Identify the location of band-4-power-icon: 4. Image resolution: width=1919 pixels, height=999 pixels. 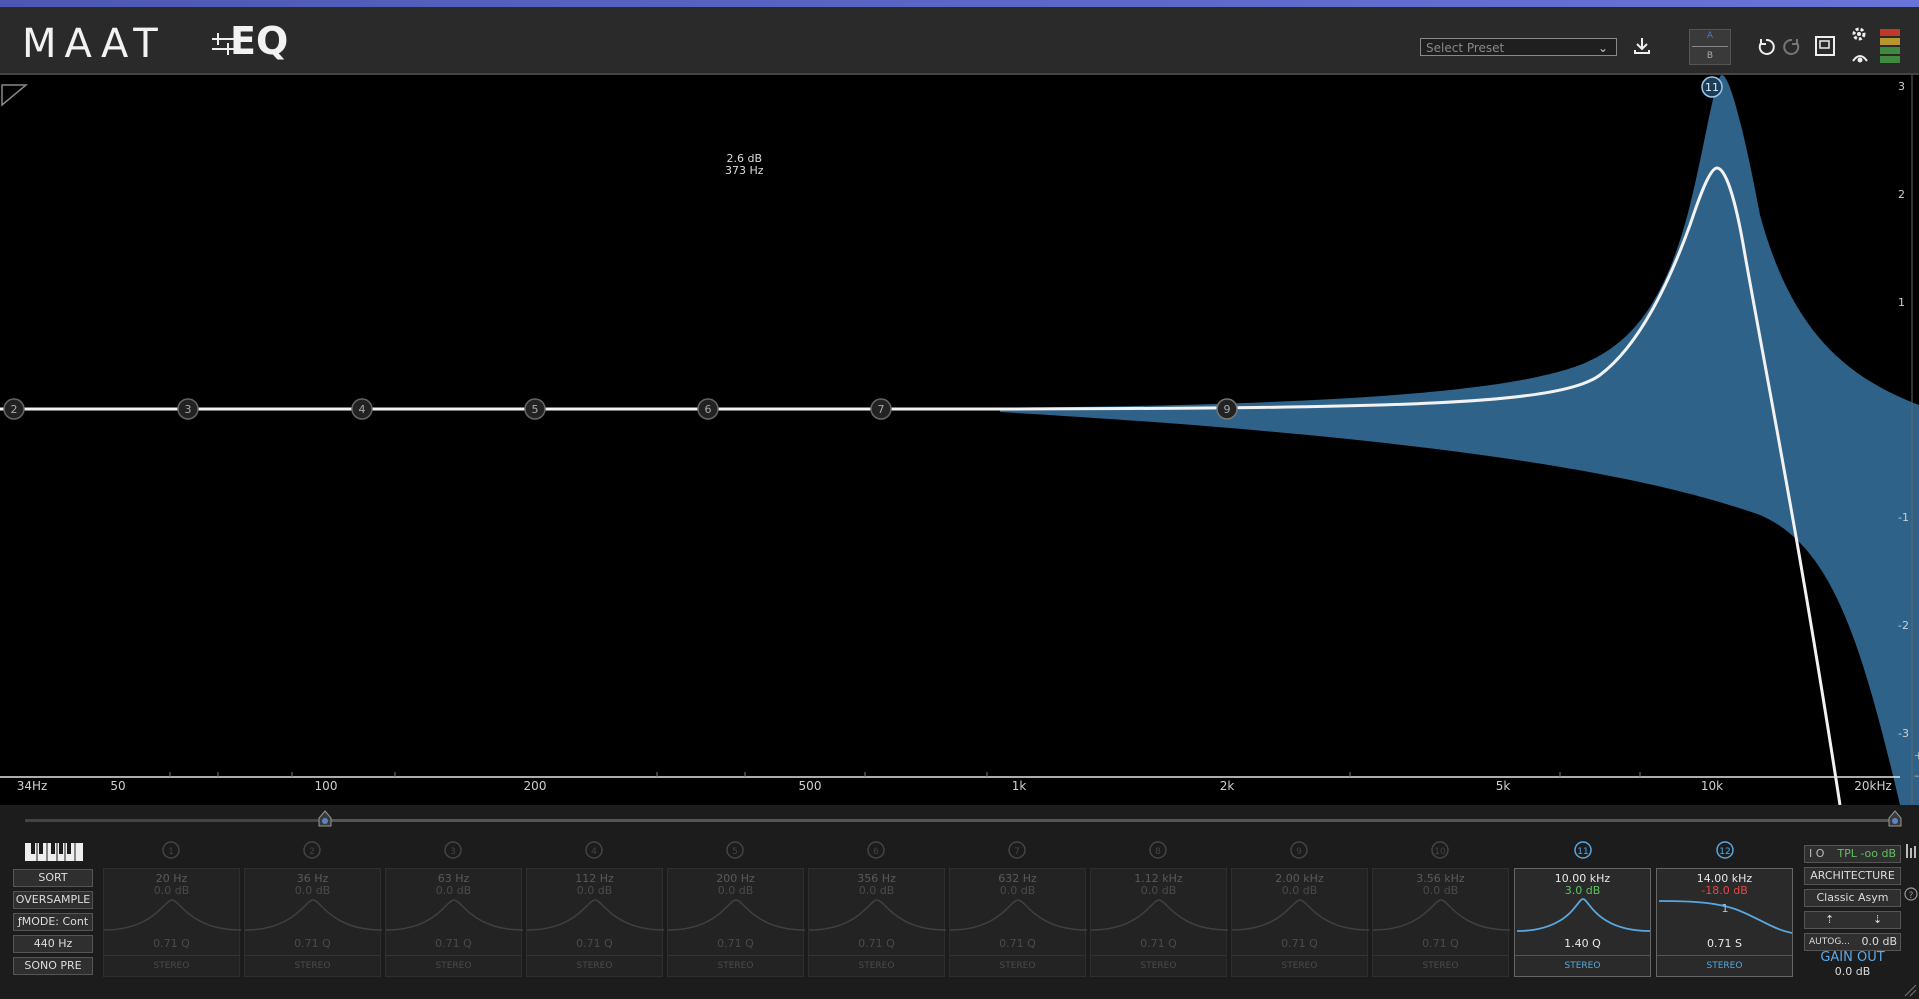
(594, 850).